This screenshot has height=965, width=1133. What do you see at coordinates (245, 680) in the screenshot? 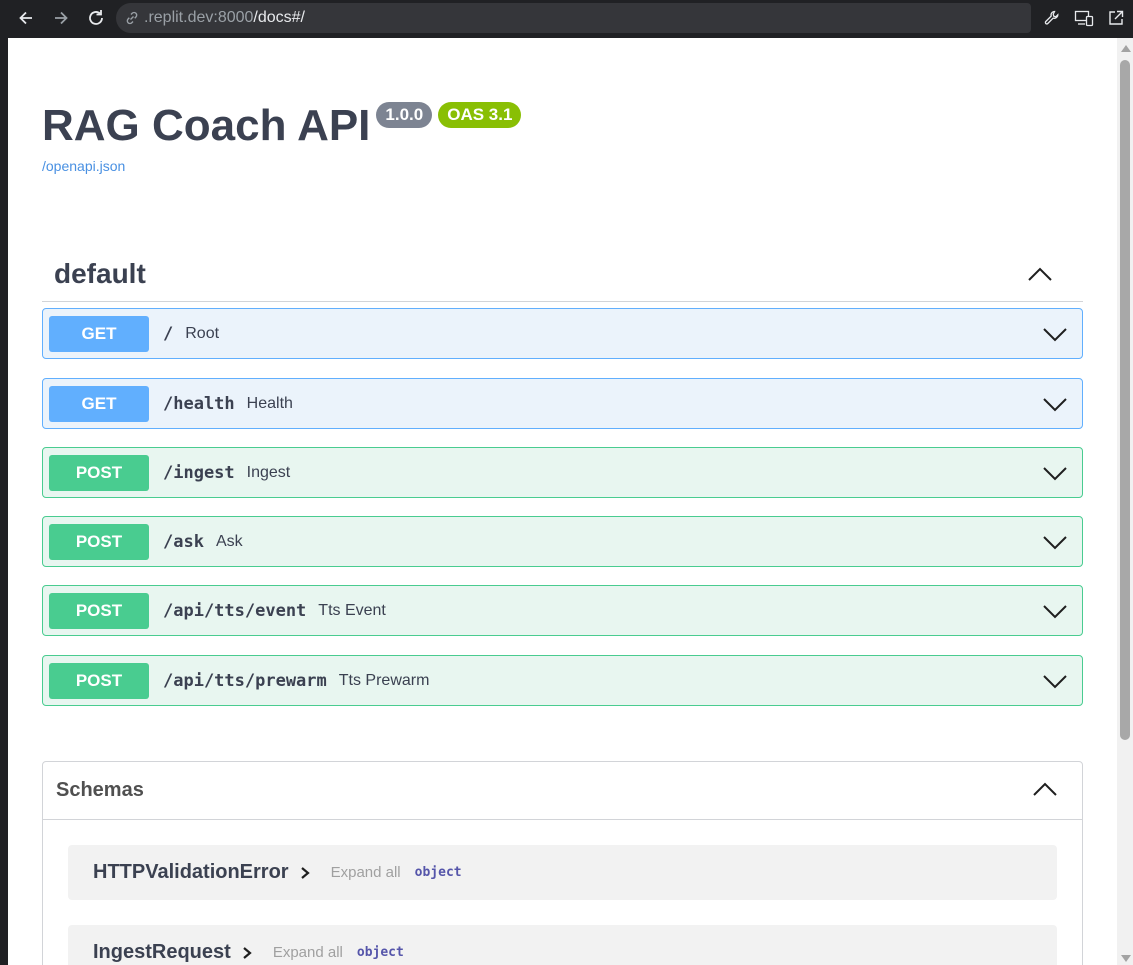
I see `operation-path: /api/tts/prewarm` at bounding box center [245, 680].